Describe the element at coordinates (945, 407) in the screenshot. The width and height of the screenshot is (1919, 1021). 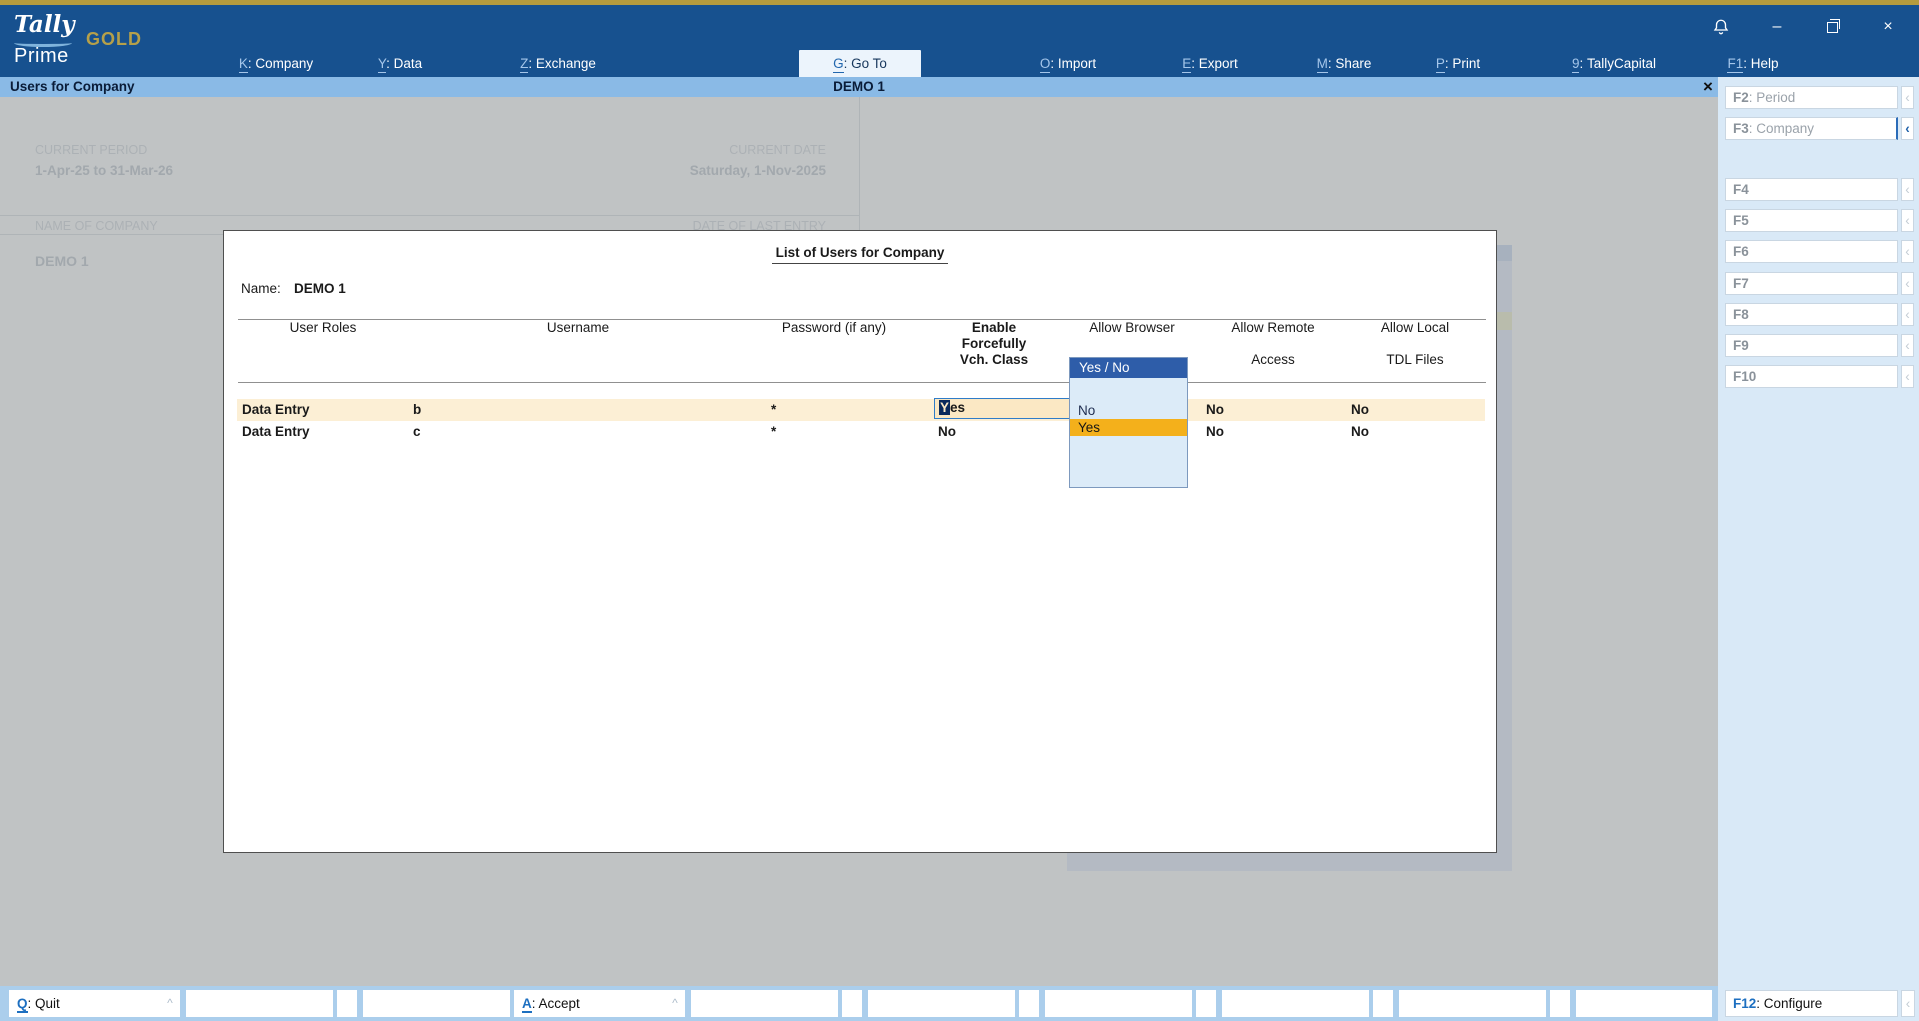
I see `text-selection-cursor: Y` at that location.